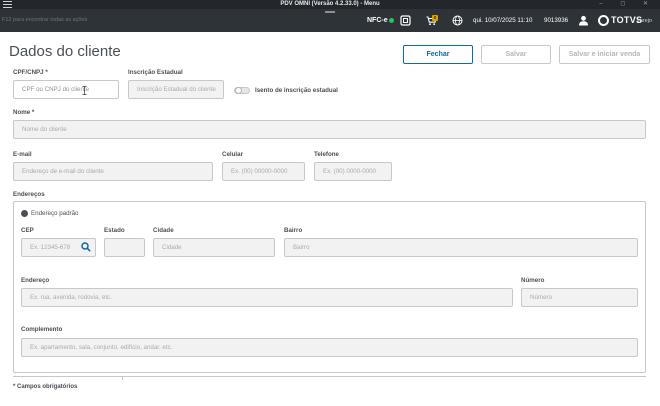 This screenshot has height=406, width=660. Describe the element at coordinates (293, 230) in the screenshot. I see `district-label: Bairro` at that location.